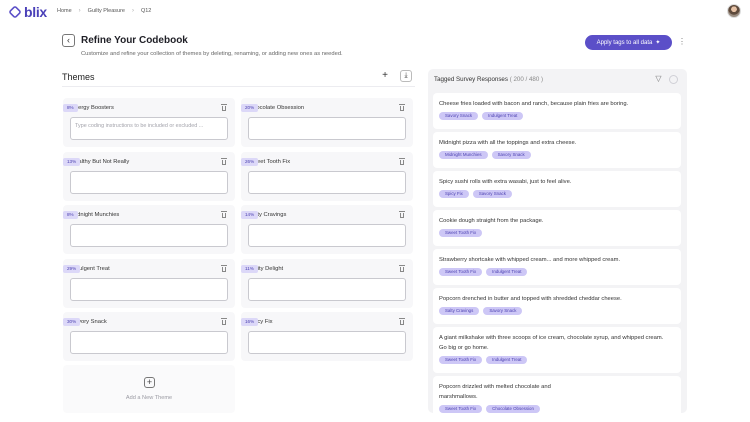 The image size is (750, 422). Describe the element at coordinates (72, 322) in the screenshot. I see `theme-percentage-badge: 30%` at that location.